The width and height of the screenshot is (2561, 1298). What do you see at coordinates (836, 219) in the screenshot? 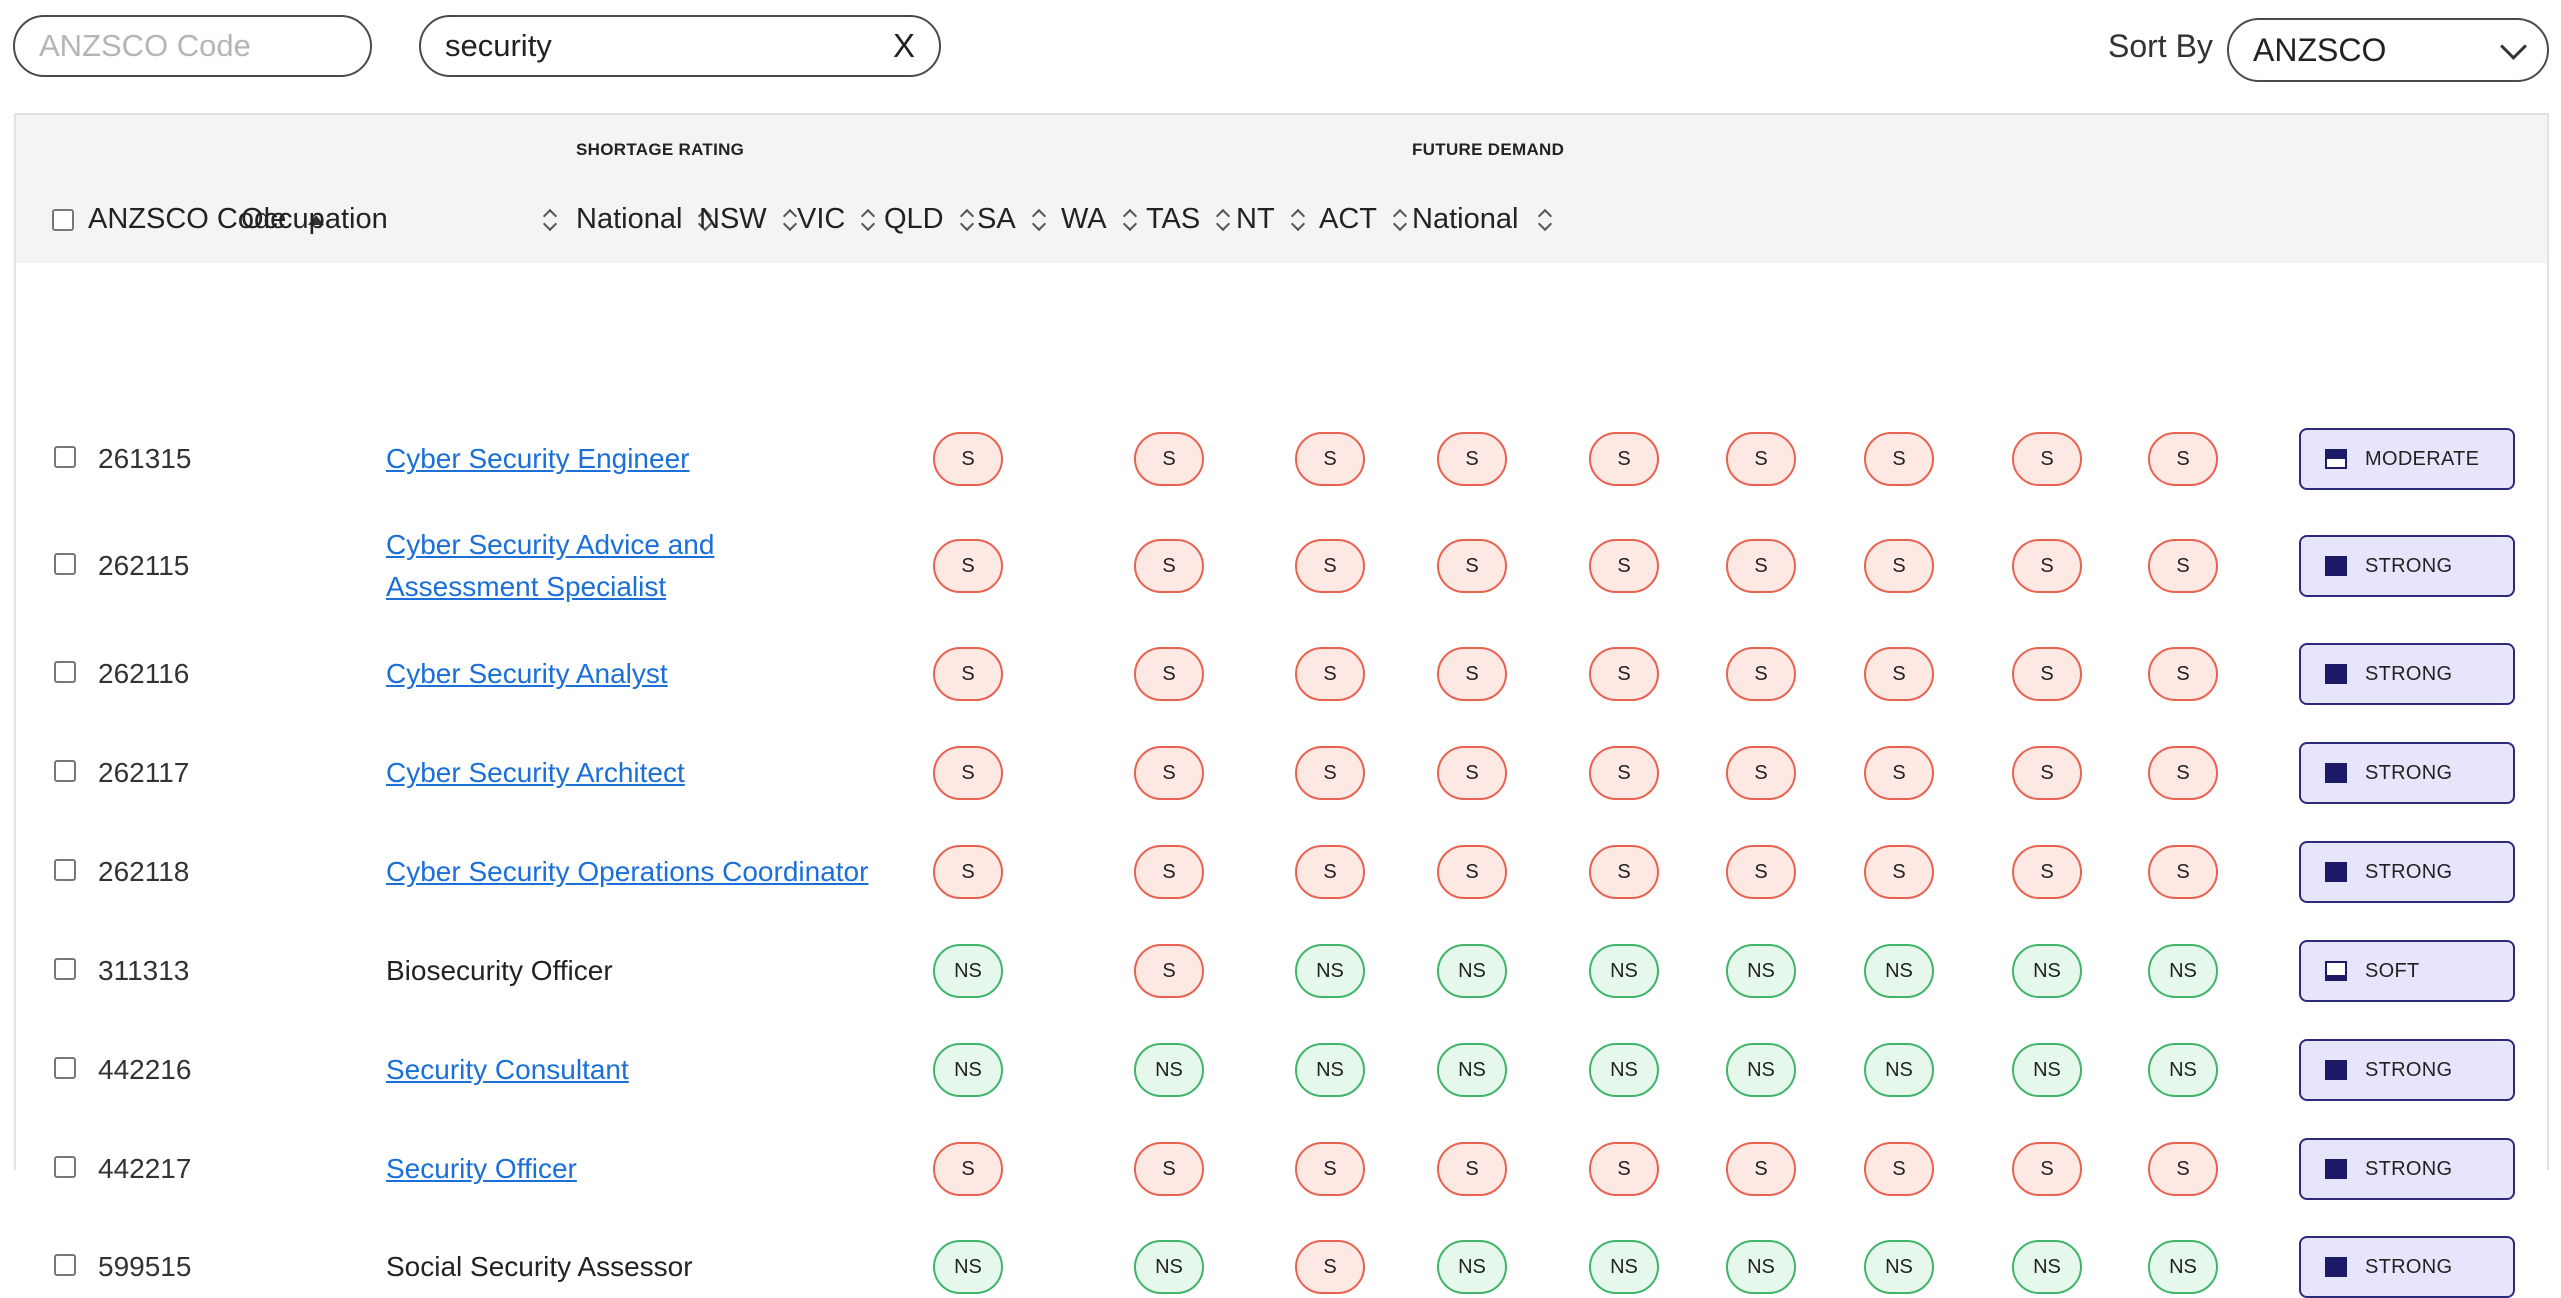
I see `header-vic: VIC` at bounding box center [836, 219].